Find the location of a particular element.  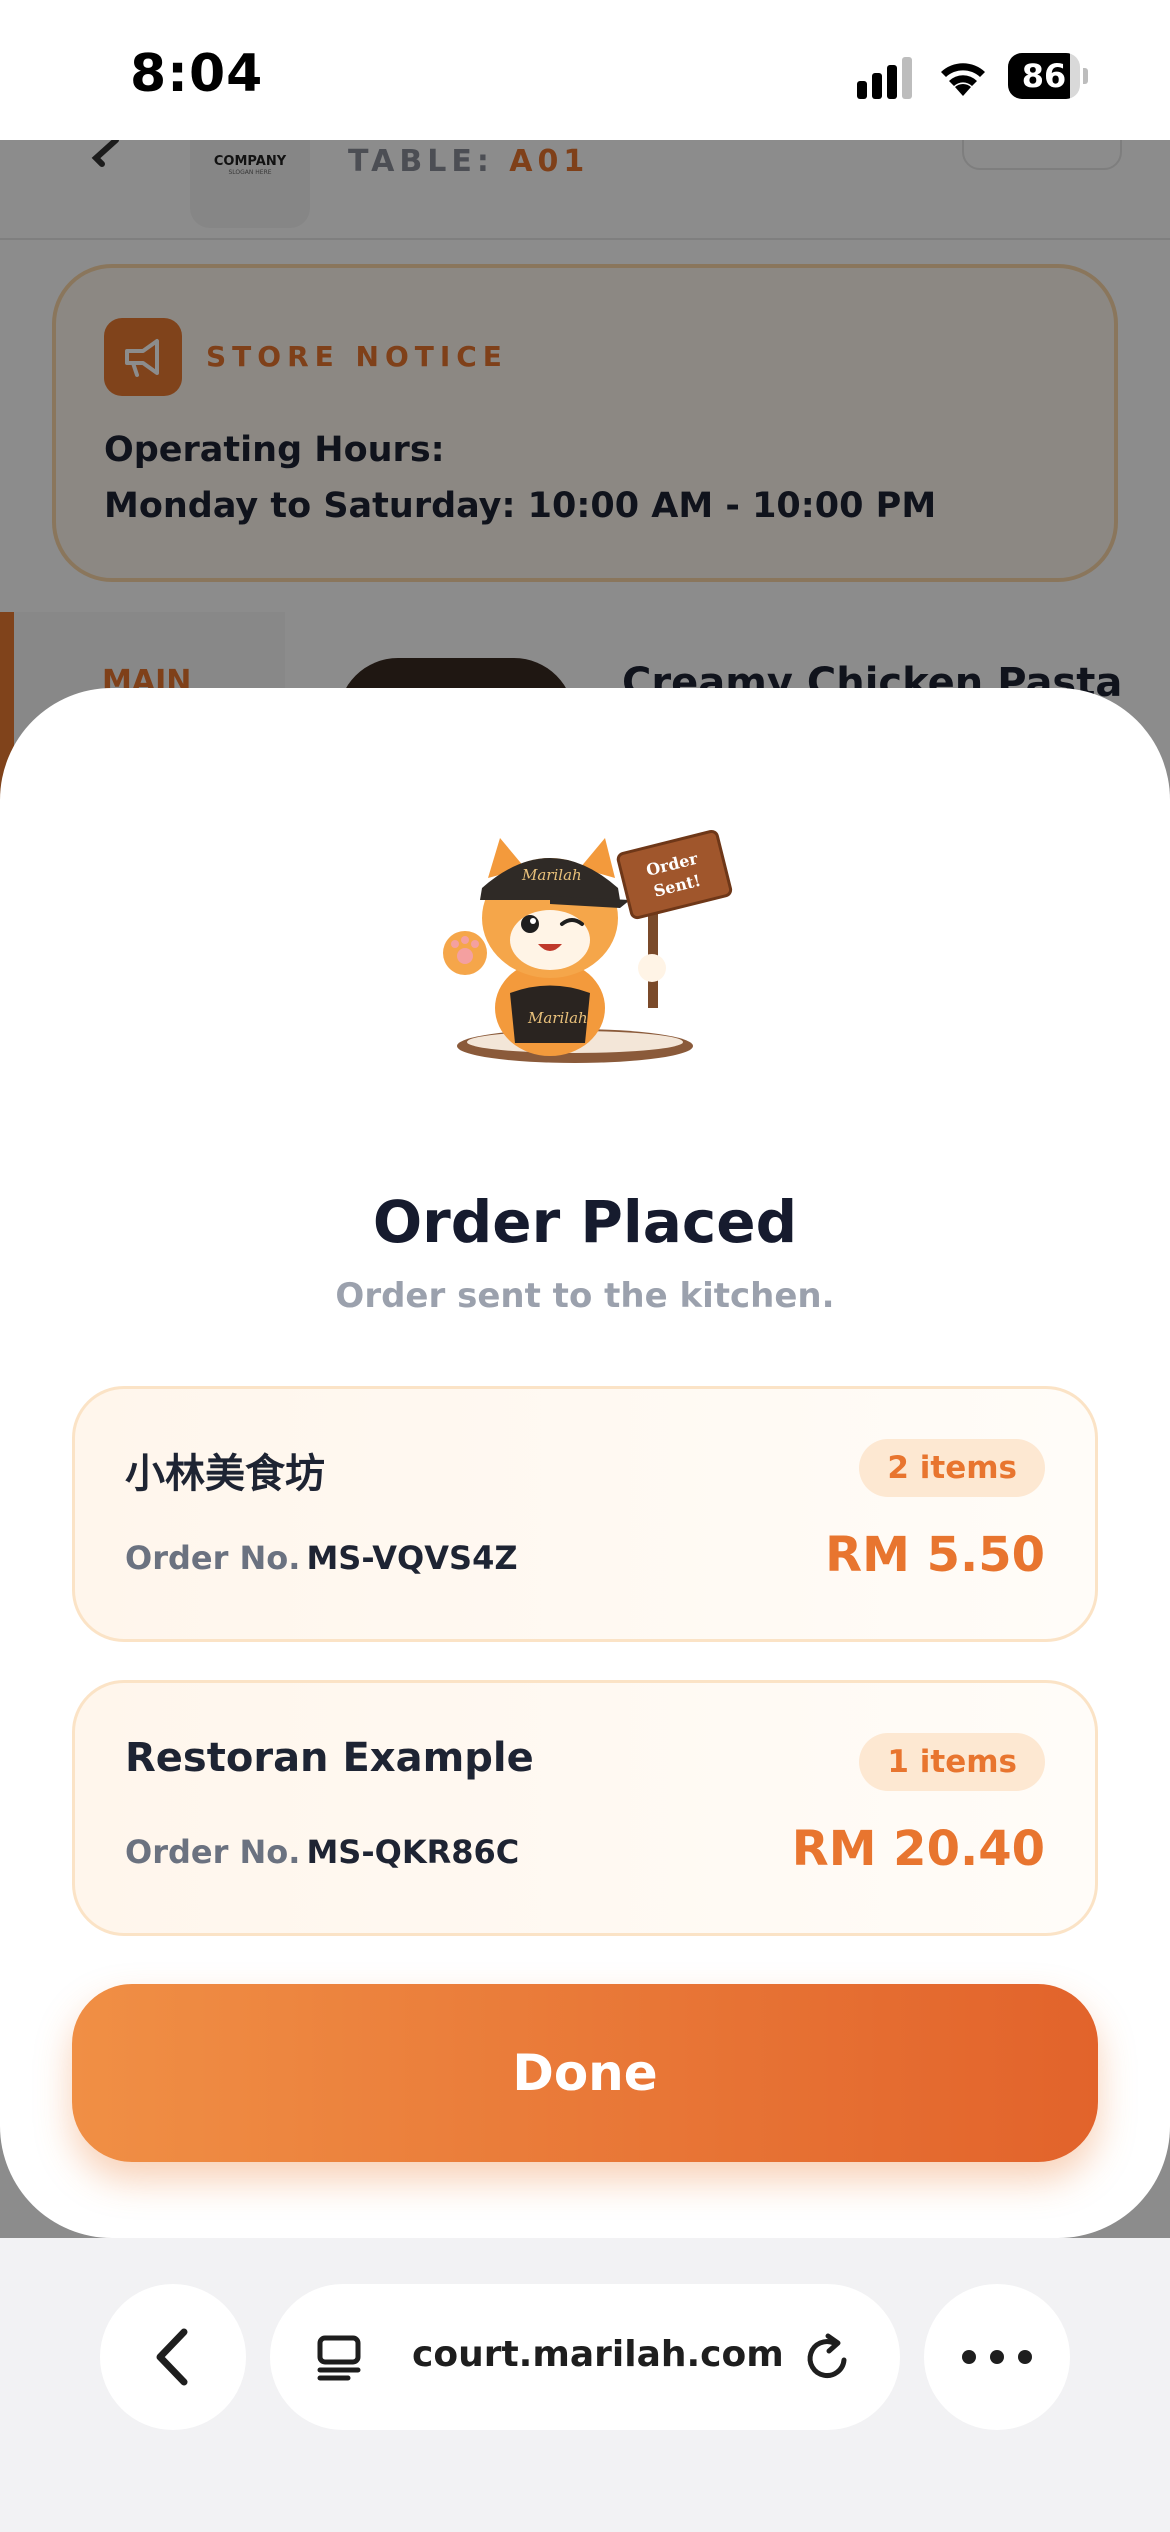

store-name: Restoran Example is located at coordinates (329, 1758).